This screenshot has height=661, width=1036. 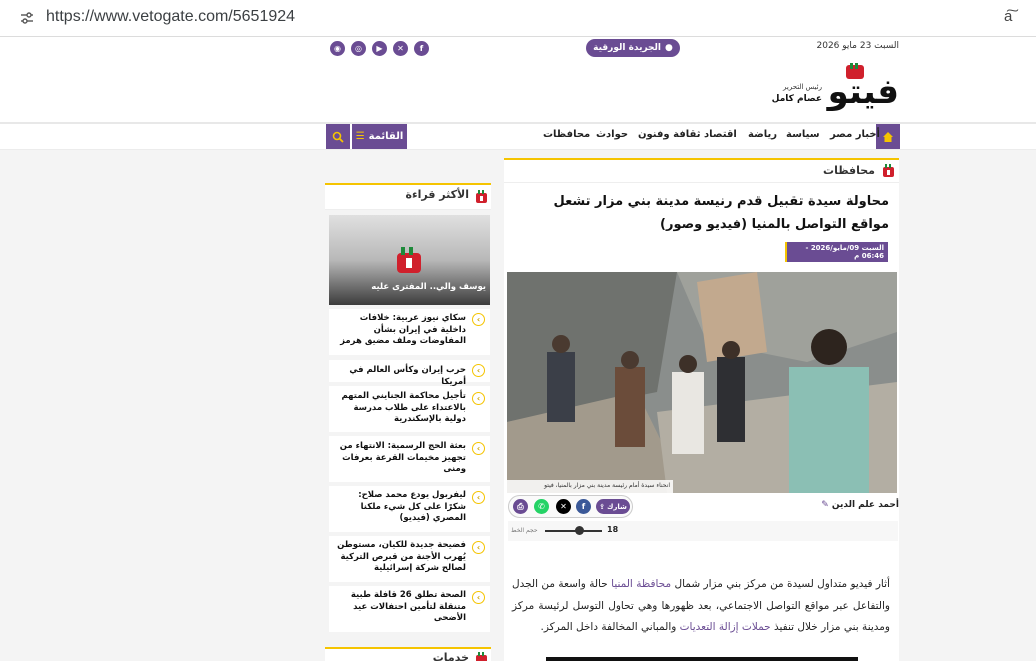 What do you see at coordinates (360, 136) in the screenshot?
I see `hamburger-icon: ☰` at bounding box center [360, 136].